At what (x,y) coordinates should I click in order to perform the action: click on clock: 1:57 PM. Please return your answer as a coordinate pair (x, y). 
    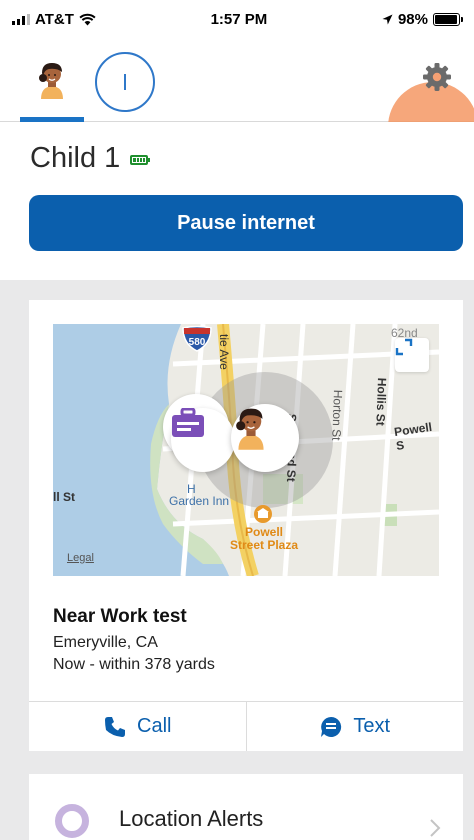
    Looking at the image, I should click on (239, 19).